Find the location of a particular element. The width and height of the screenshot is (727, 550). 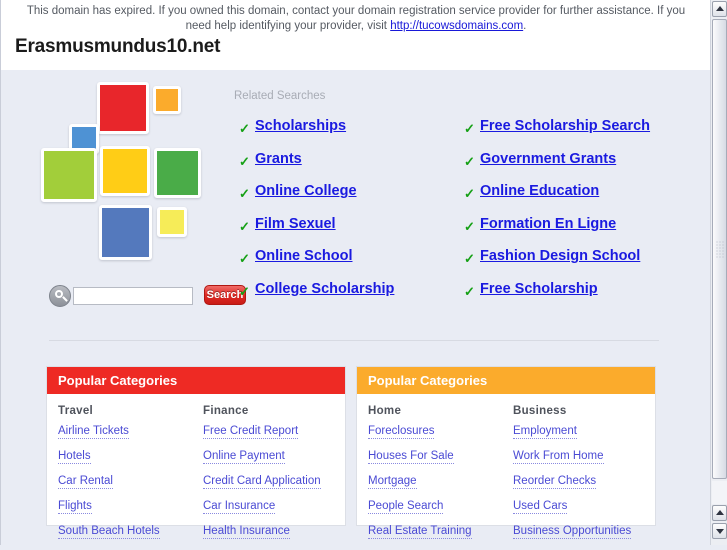

mosaic-logo is located at coordinates (128, 179).